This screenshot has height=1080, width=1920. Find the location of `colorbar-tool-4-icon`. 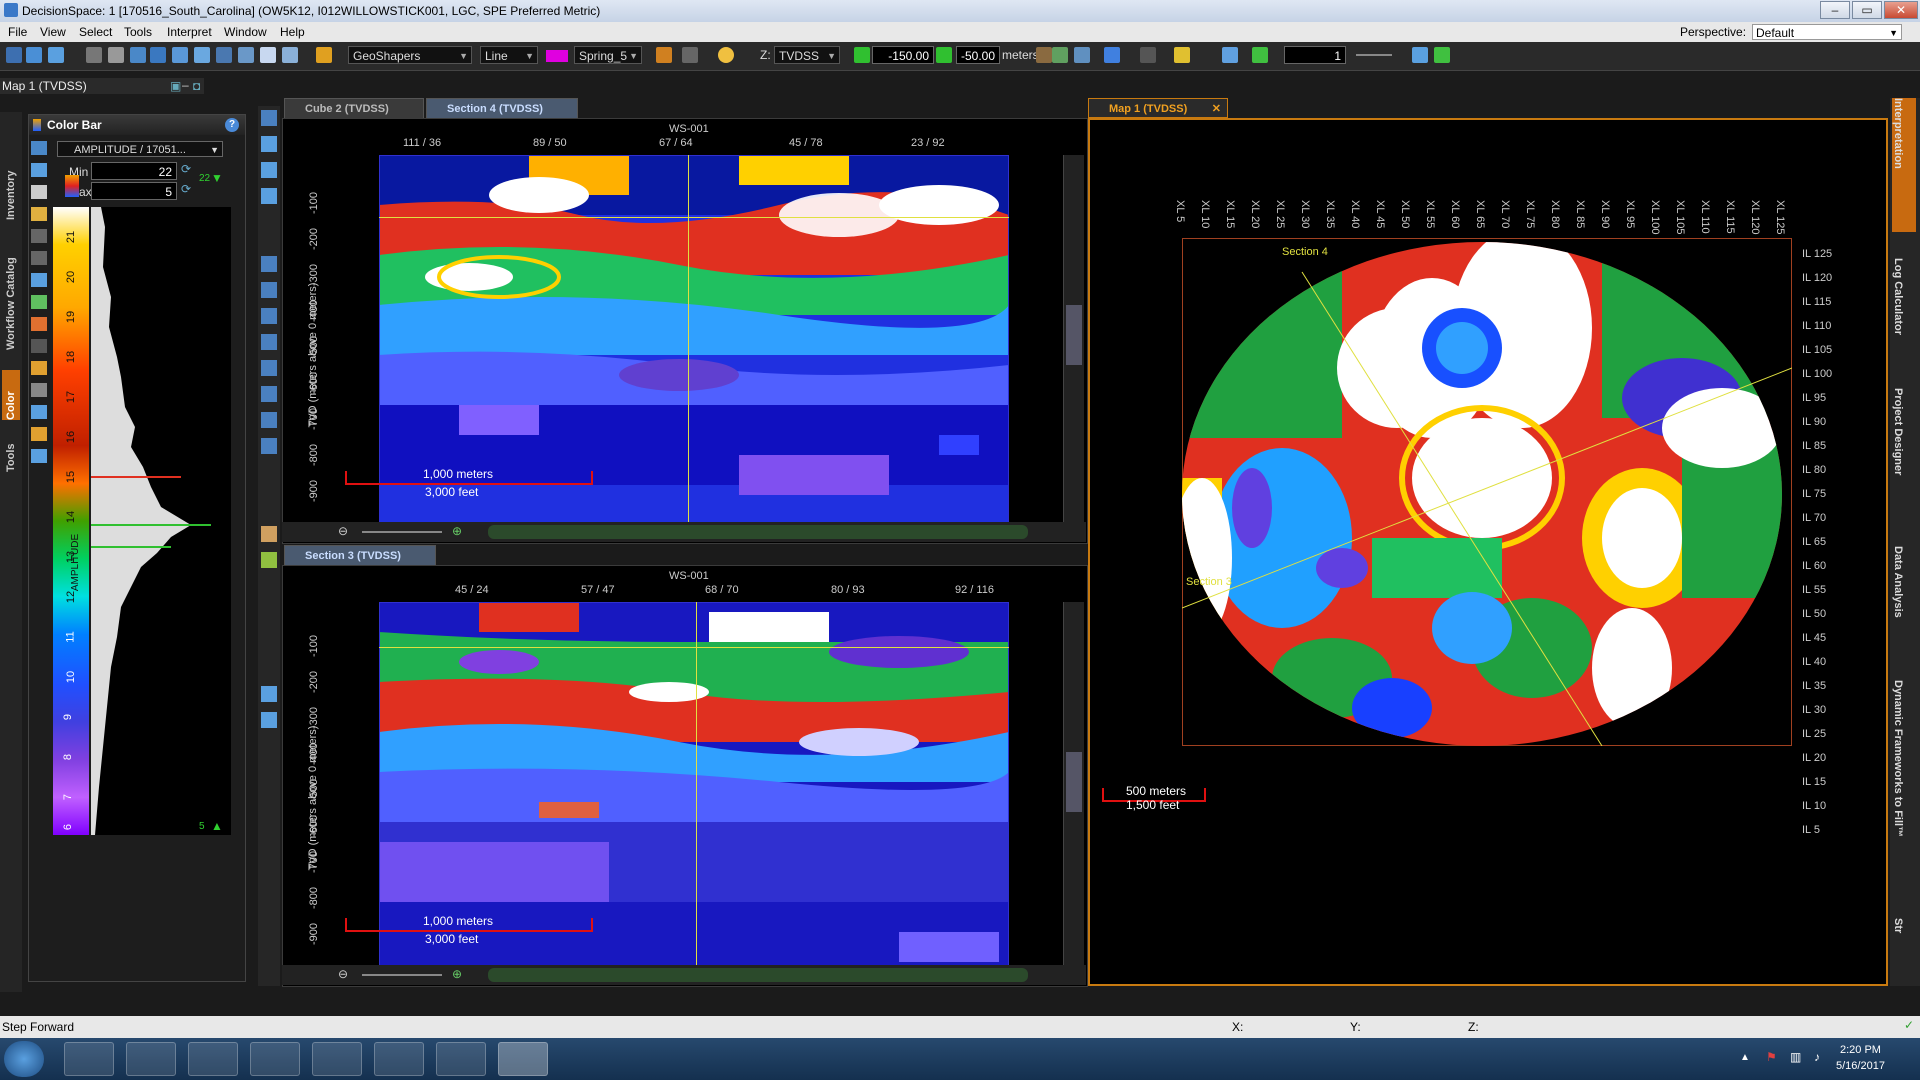

colorbar-tool-4-icon is located at coordinates (39, 214).